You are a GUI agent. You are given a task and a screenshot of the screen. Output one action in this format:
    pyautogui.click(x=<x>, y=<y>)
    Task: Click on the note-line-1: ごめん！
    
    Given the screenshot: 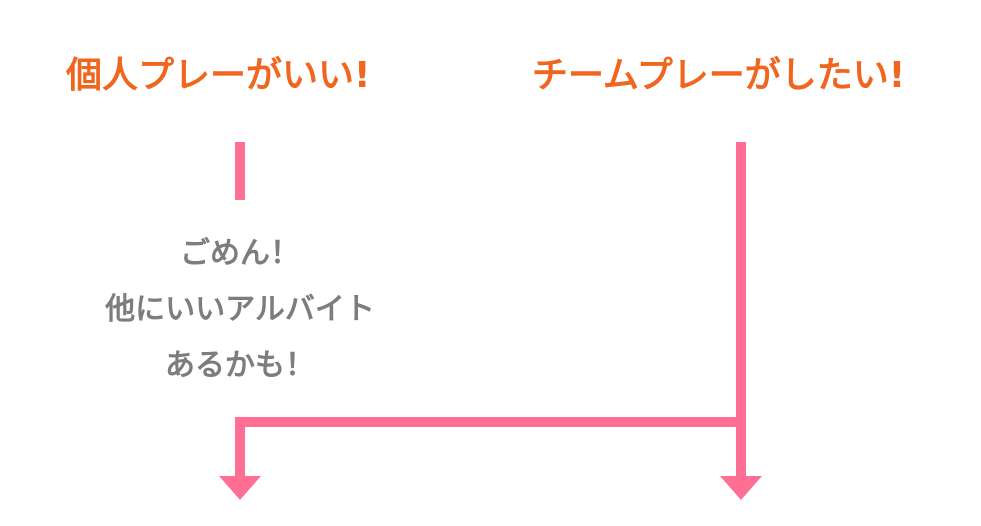 What is the action you would take?
    pyautogui.click(x=240, y=253)
    